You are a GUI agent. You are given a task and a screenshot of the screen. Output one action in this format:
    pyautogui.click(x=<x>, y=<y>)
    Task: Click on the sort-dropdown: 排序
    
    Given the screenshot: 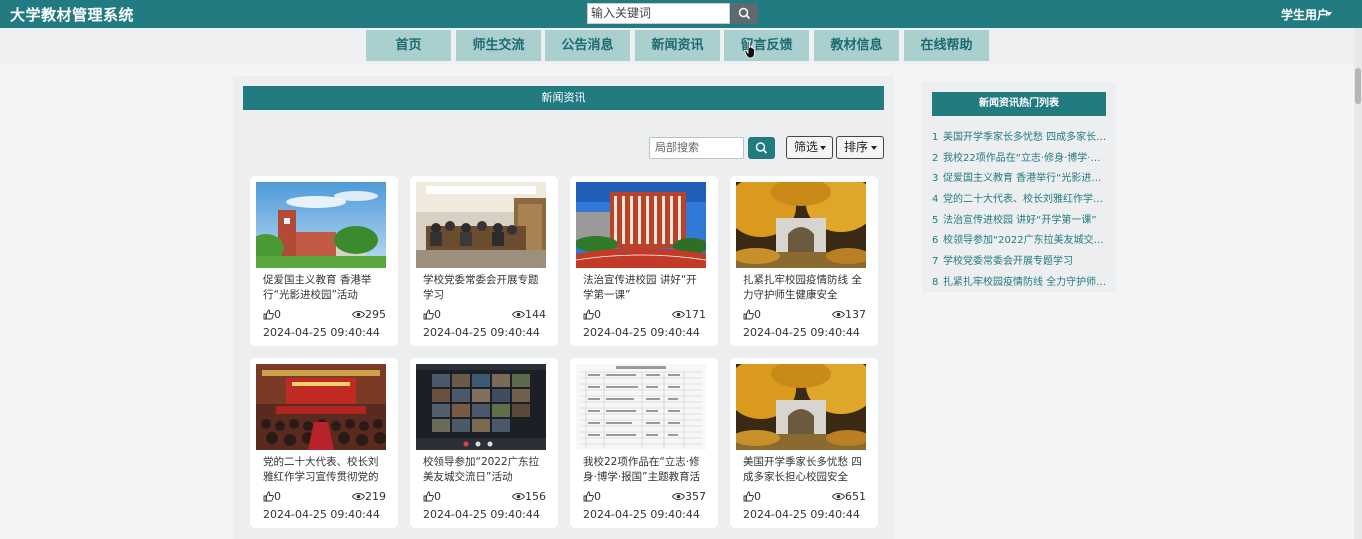 What is the action you would take?
    pyautogui.click(x=860, y=147)
    